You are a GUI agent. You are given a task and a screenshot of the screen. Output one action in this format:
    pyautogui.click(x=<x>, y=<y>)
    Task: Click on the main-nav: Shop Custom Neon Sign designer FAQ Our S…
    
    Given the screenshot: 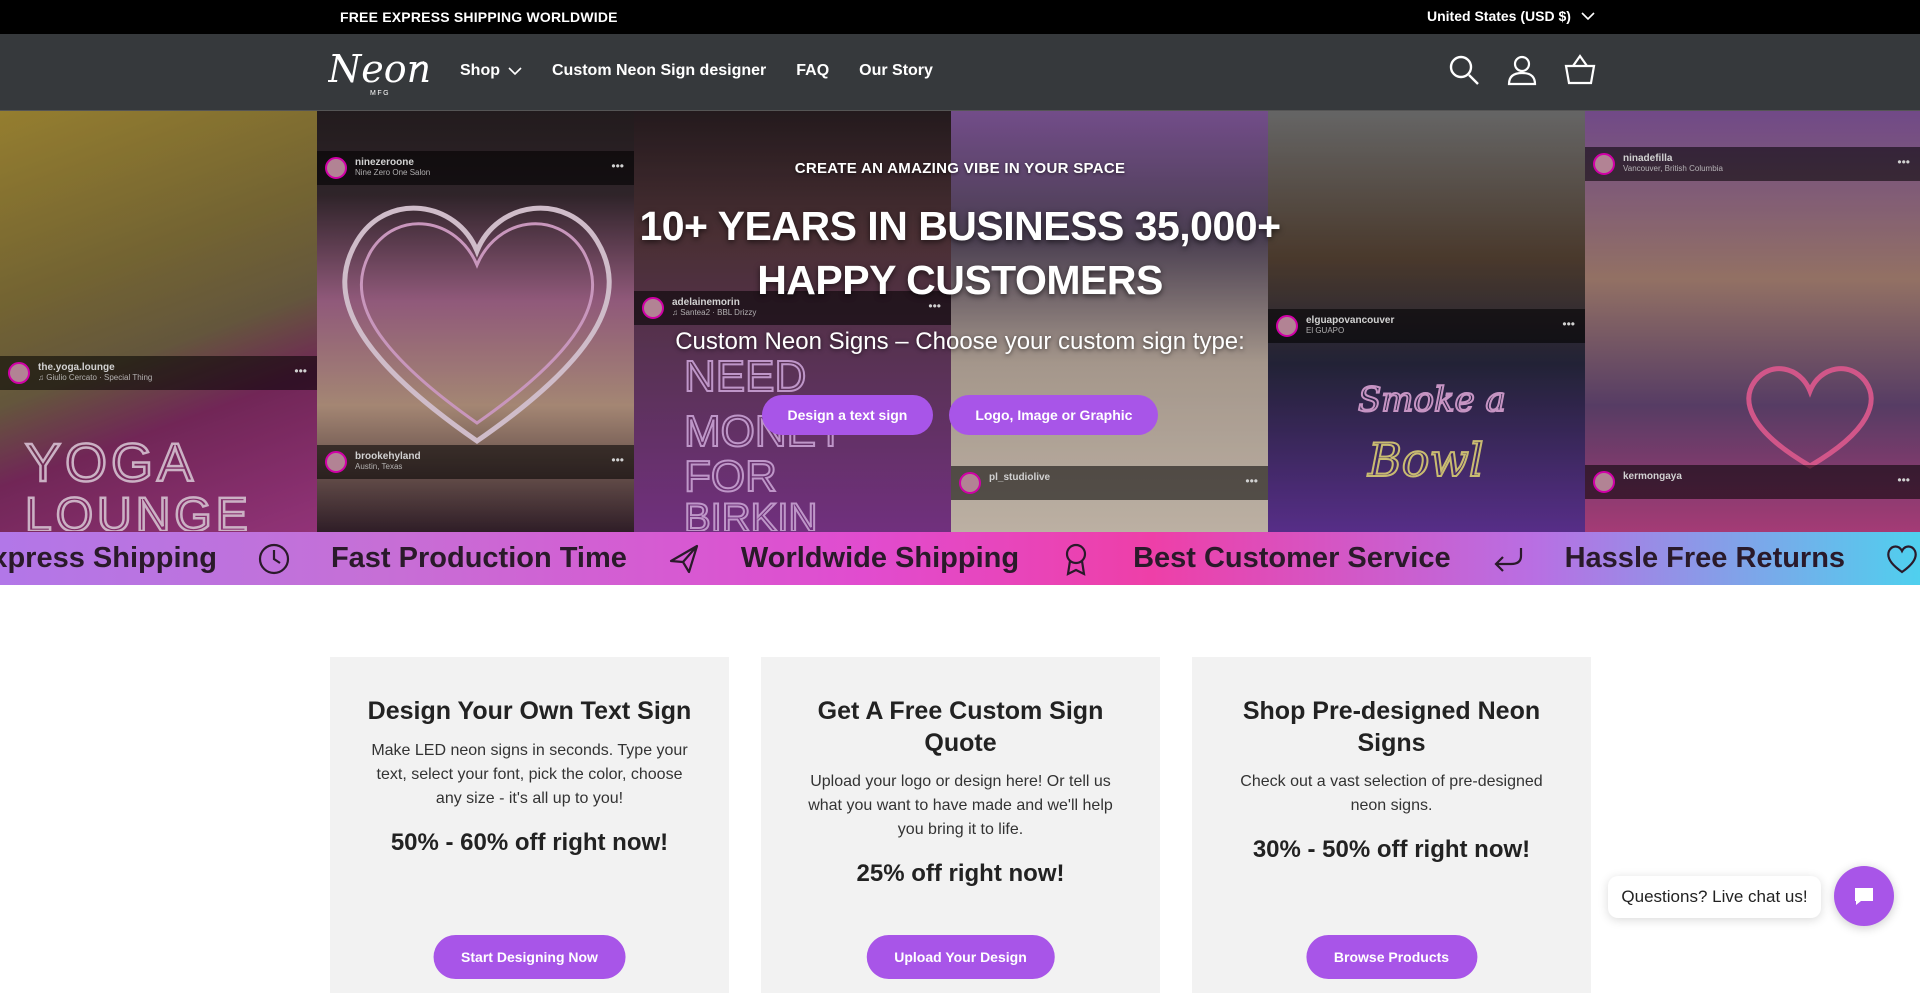 What is the action you would take?
    pyautogui.click(x=696, y=71)
    